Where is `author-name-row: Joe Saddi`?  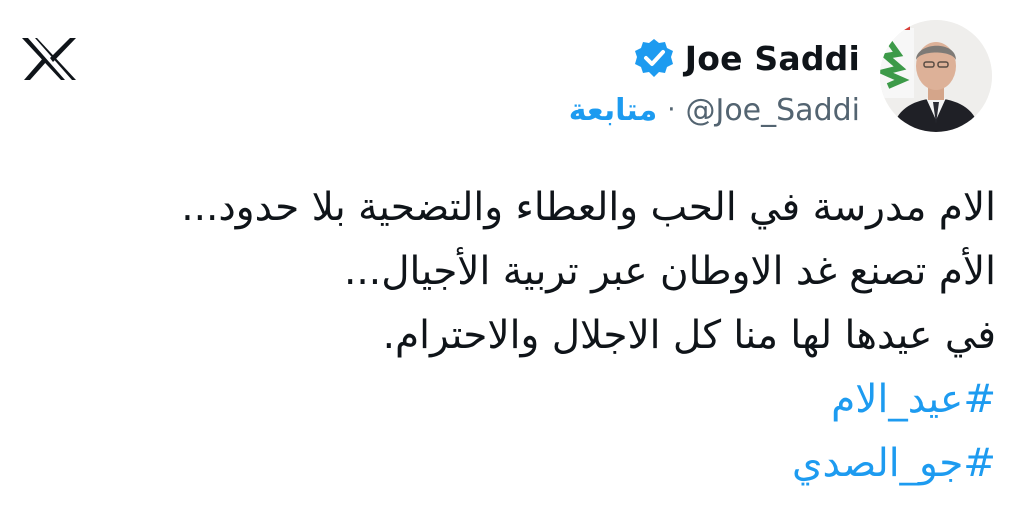 author-name-row: Joe Saddi is located at coordinates (746, 58).